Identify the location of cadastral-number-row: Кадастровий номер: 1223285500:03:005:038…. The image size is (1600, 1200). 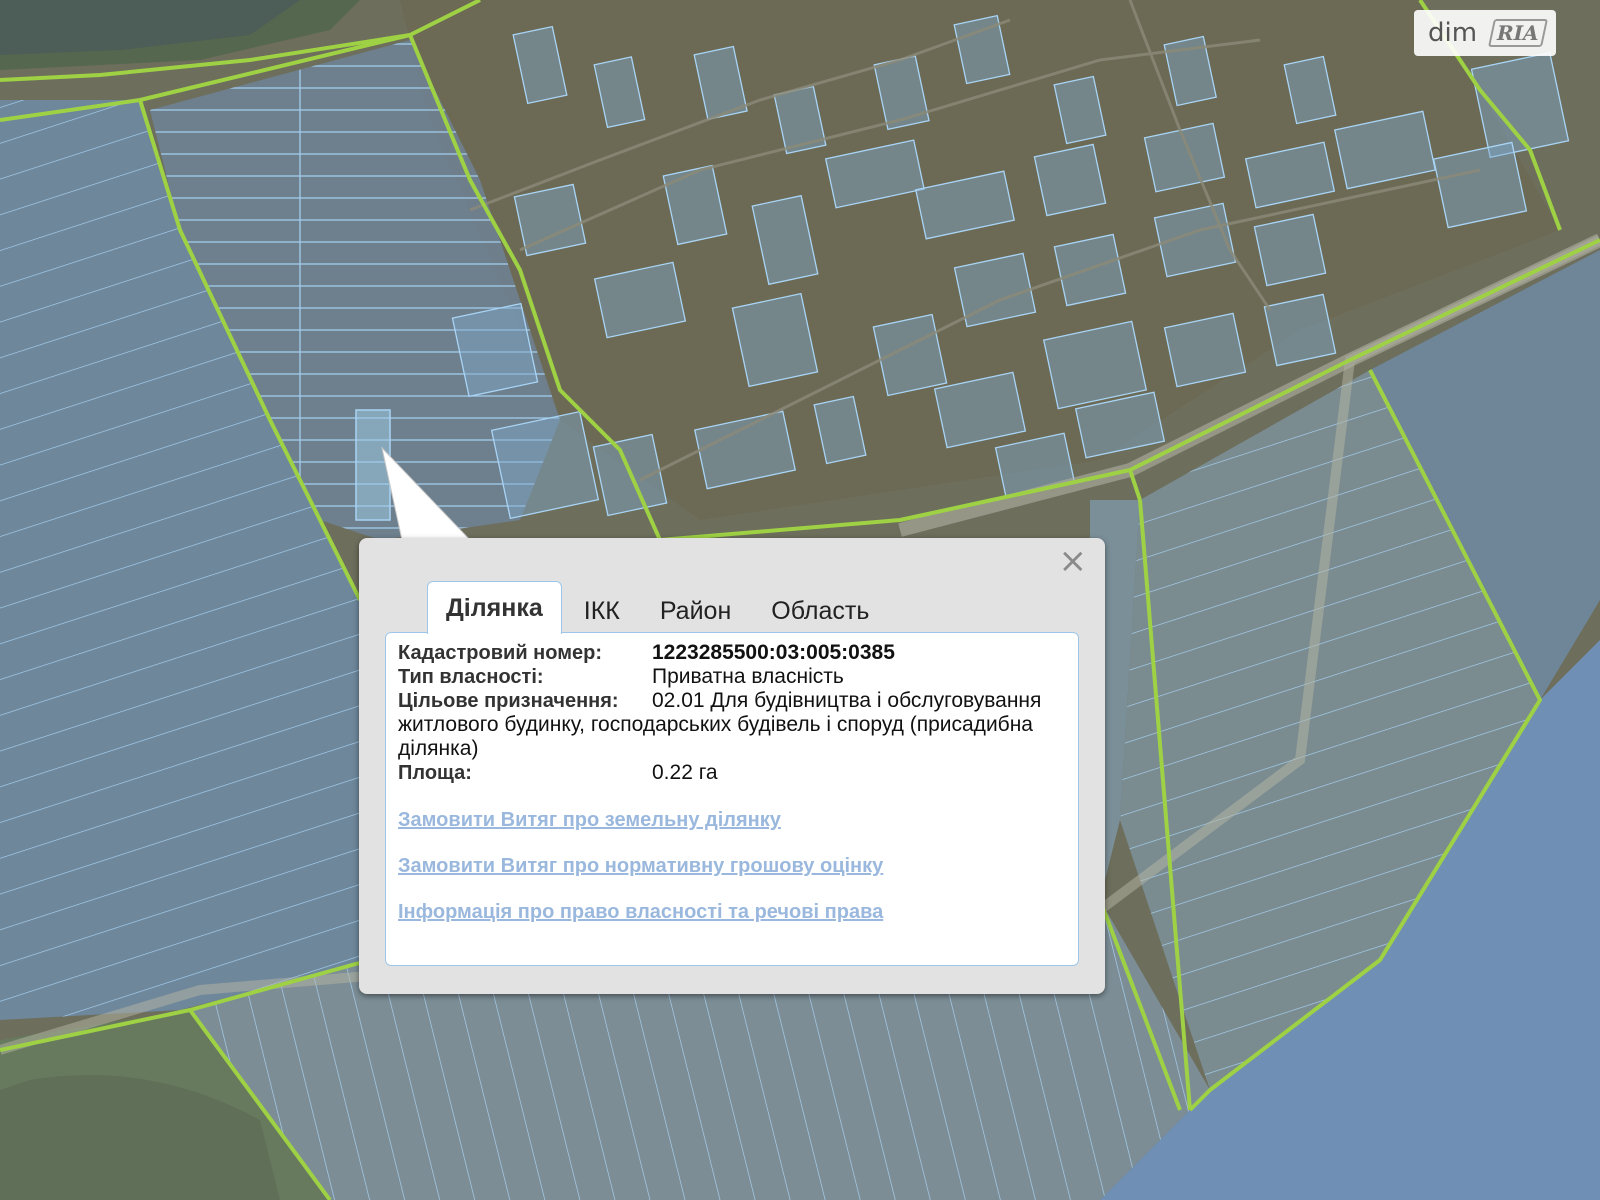
(732, 653).